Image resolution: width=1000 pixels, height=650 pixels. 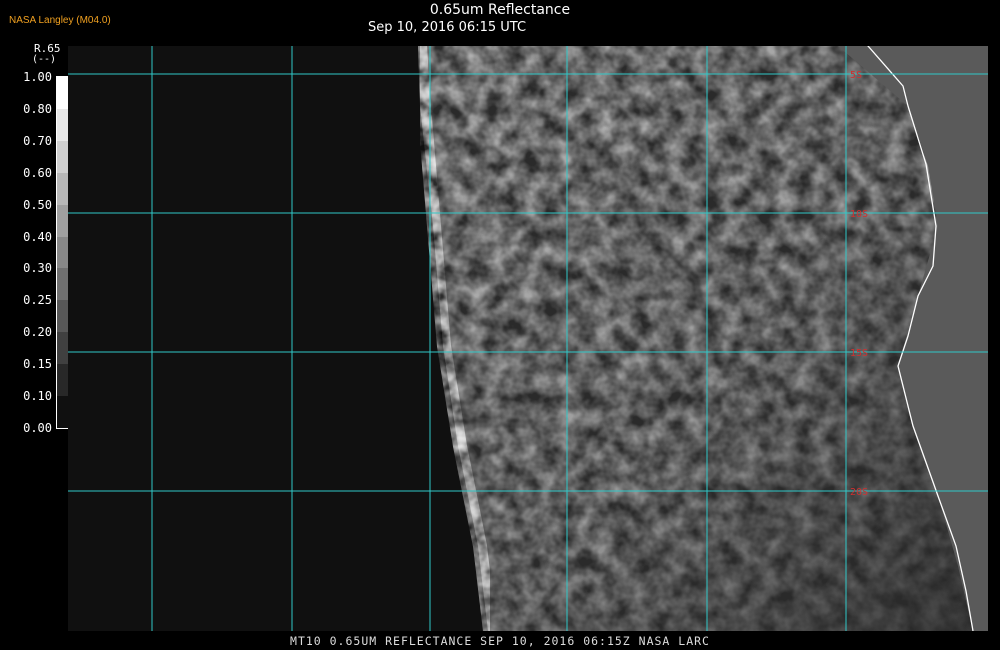 I want to click on image-timestamp: Sep 10, 2016 06:15 UTC, so click(x=447, y=27).